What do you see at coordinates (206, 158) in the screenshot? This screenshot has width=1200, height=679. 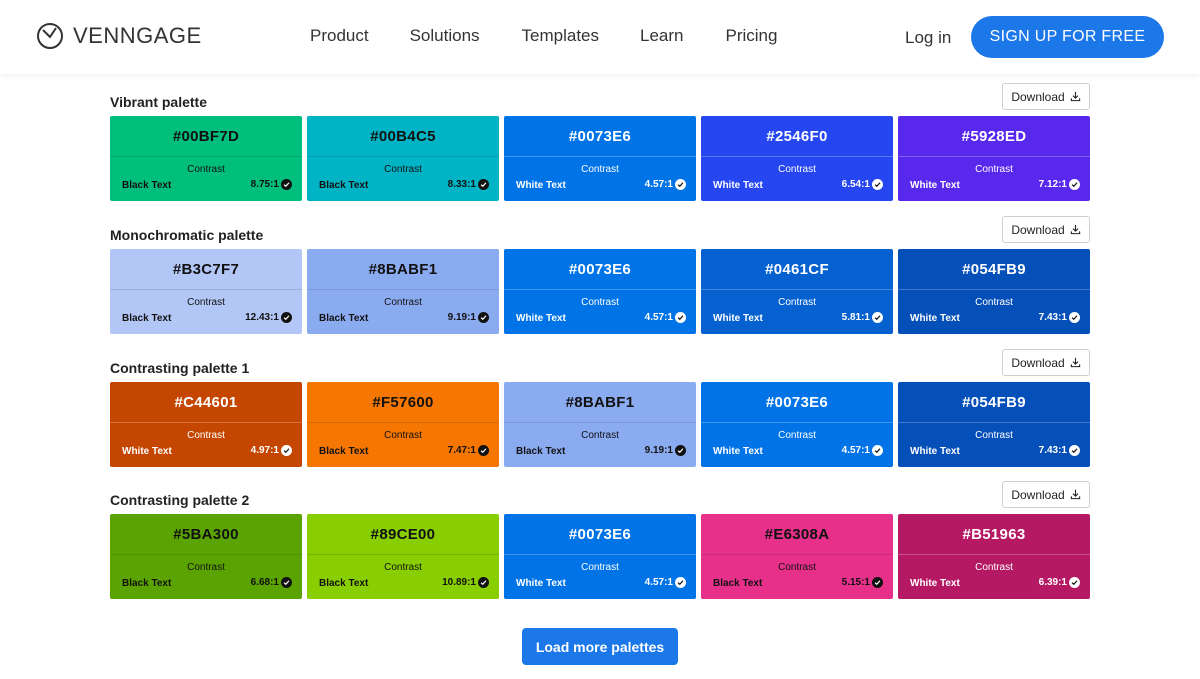 I see `color-swatch: #00BF7D Contrast Black Text 8.75:1` at bounding box center [206, 158].